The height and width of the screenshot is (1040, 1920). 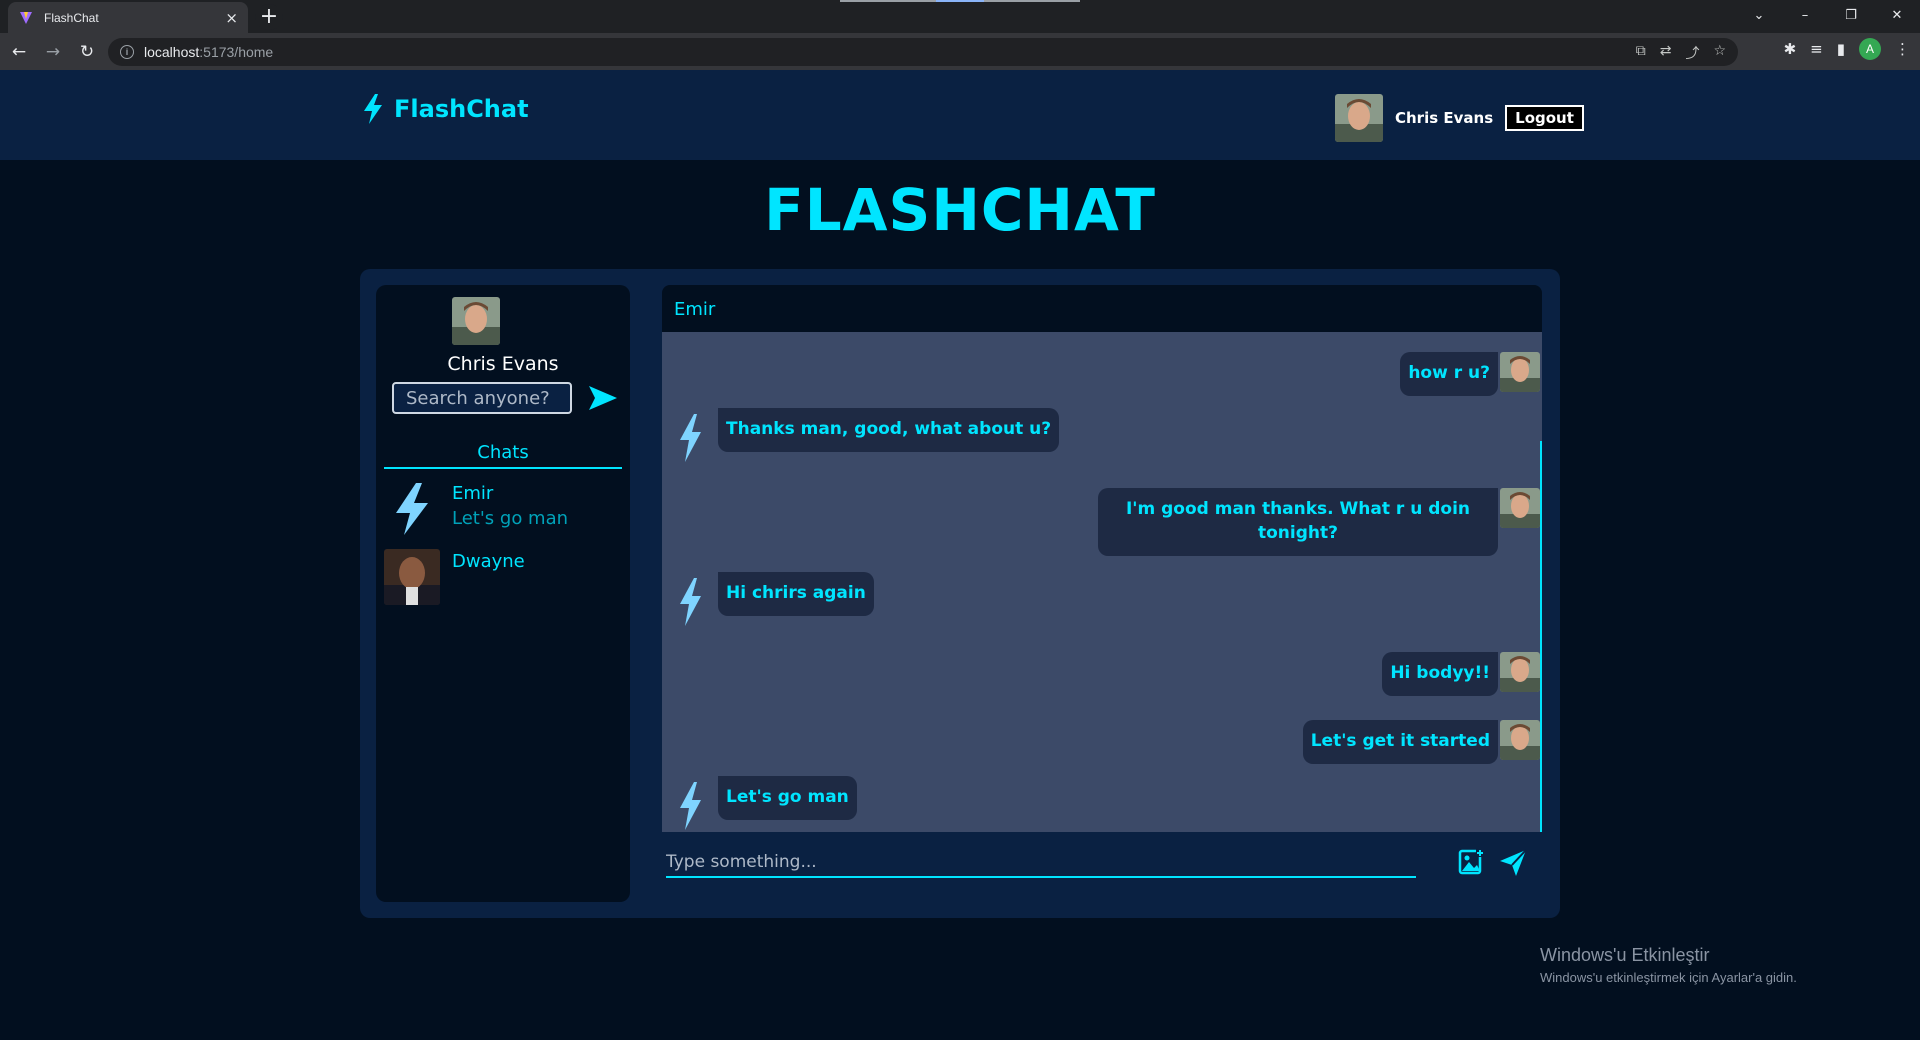 What do you see at coordinates (503, 579) in the screenshot?
I see `list-item: Dwayne` at bounding box center [503, 579].